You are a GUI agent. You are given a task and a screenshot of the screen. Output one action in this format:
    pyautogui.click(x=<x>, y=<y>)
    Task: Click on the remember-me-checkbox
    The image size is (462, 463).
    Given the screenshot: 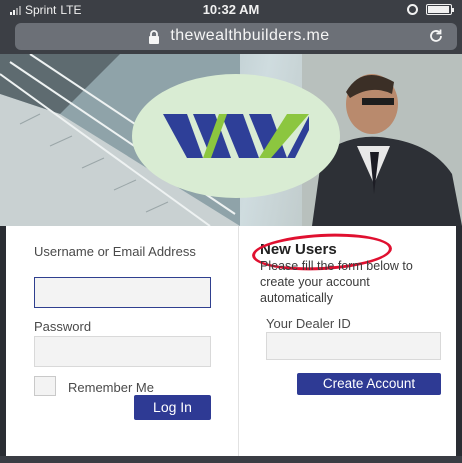 What is the action you would take?
    pyautogui.click(x=45, y=386)
    